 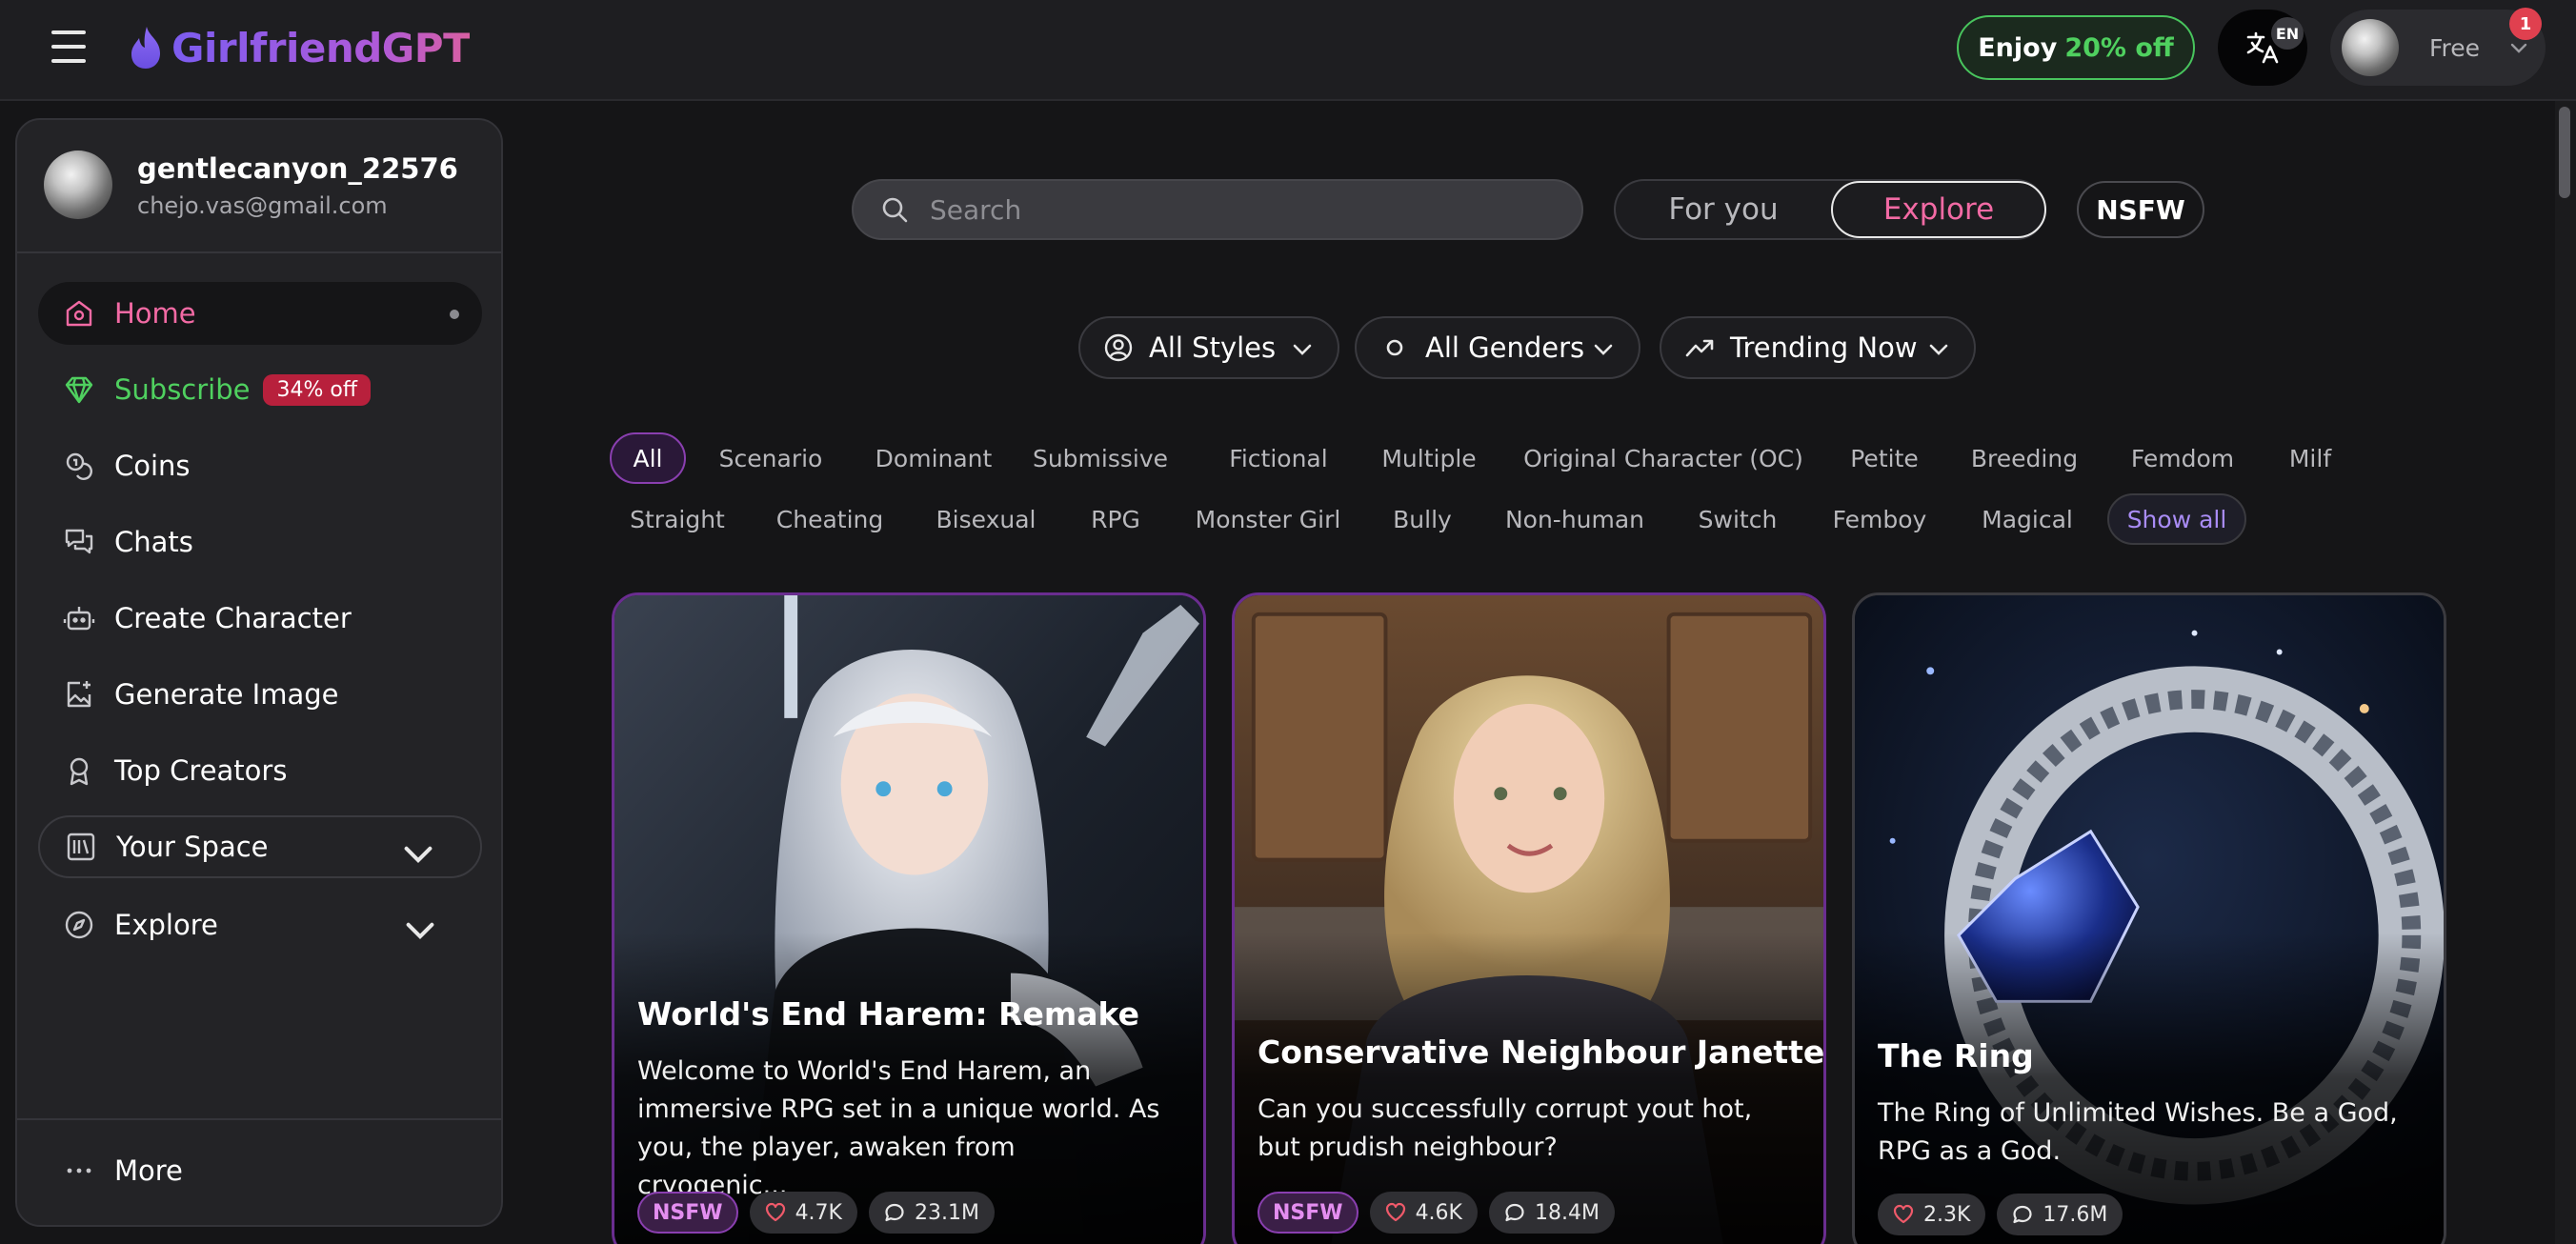 I want to click on robot-icon, so click(x=79, y=619).